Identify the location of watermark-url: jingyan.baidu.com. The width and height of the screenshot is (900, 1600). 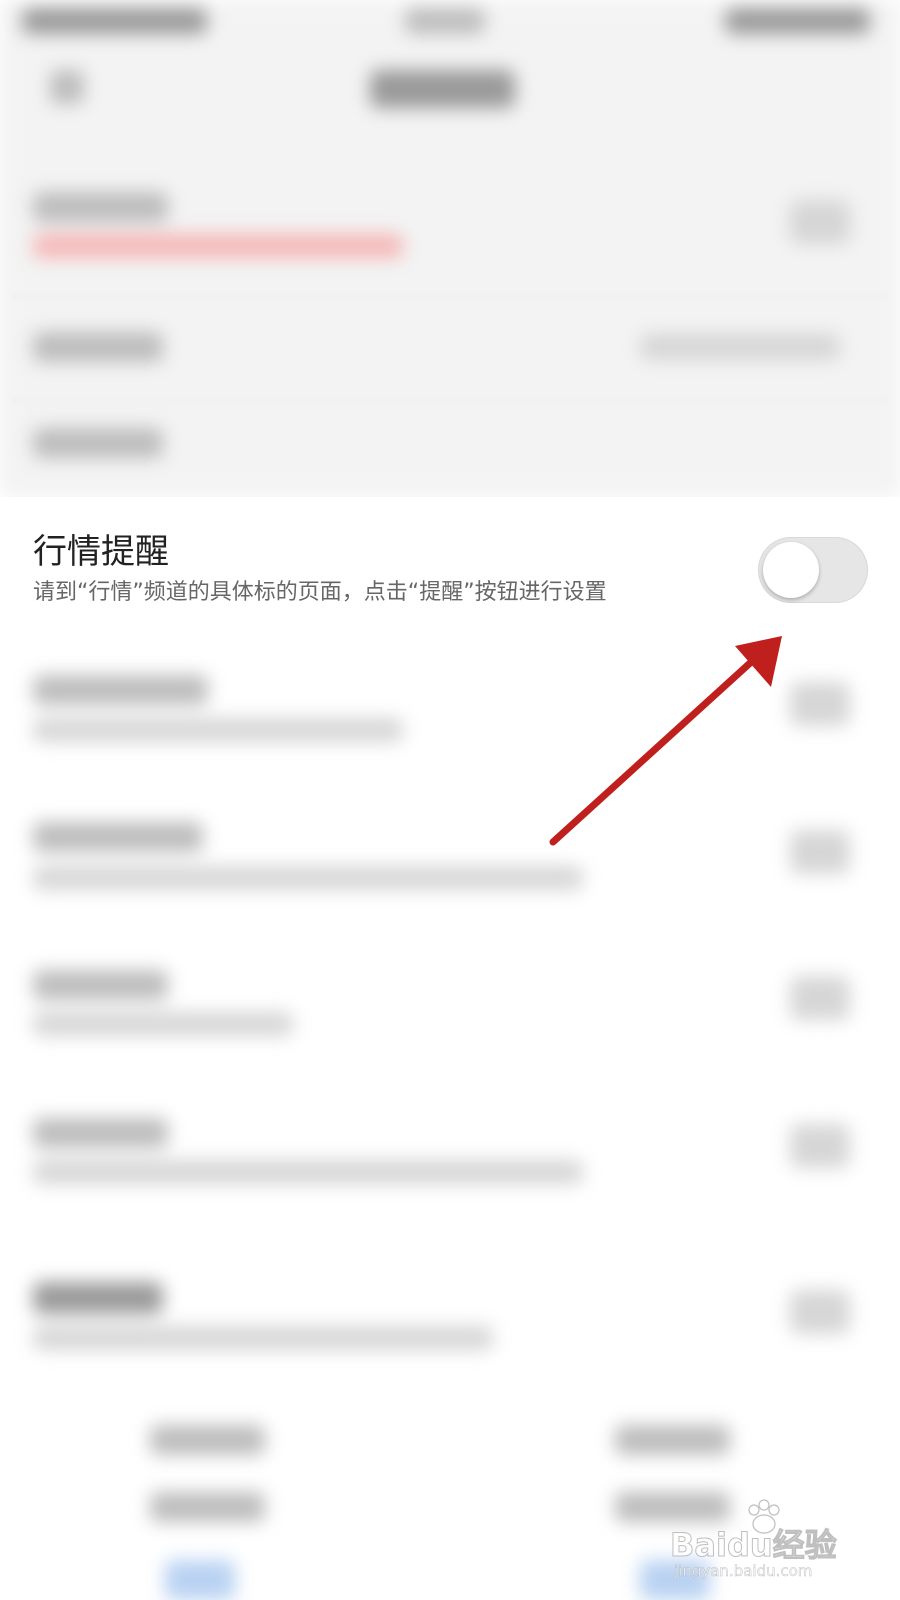
(743, 1571).